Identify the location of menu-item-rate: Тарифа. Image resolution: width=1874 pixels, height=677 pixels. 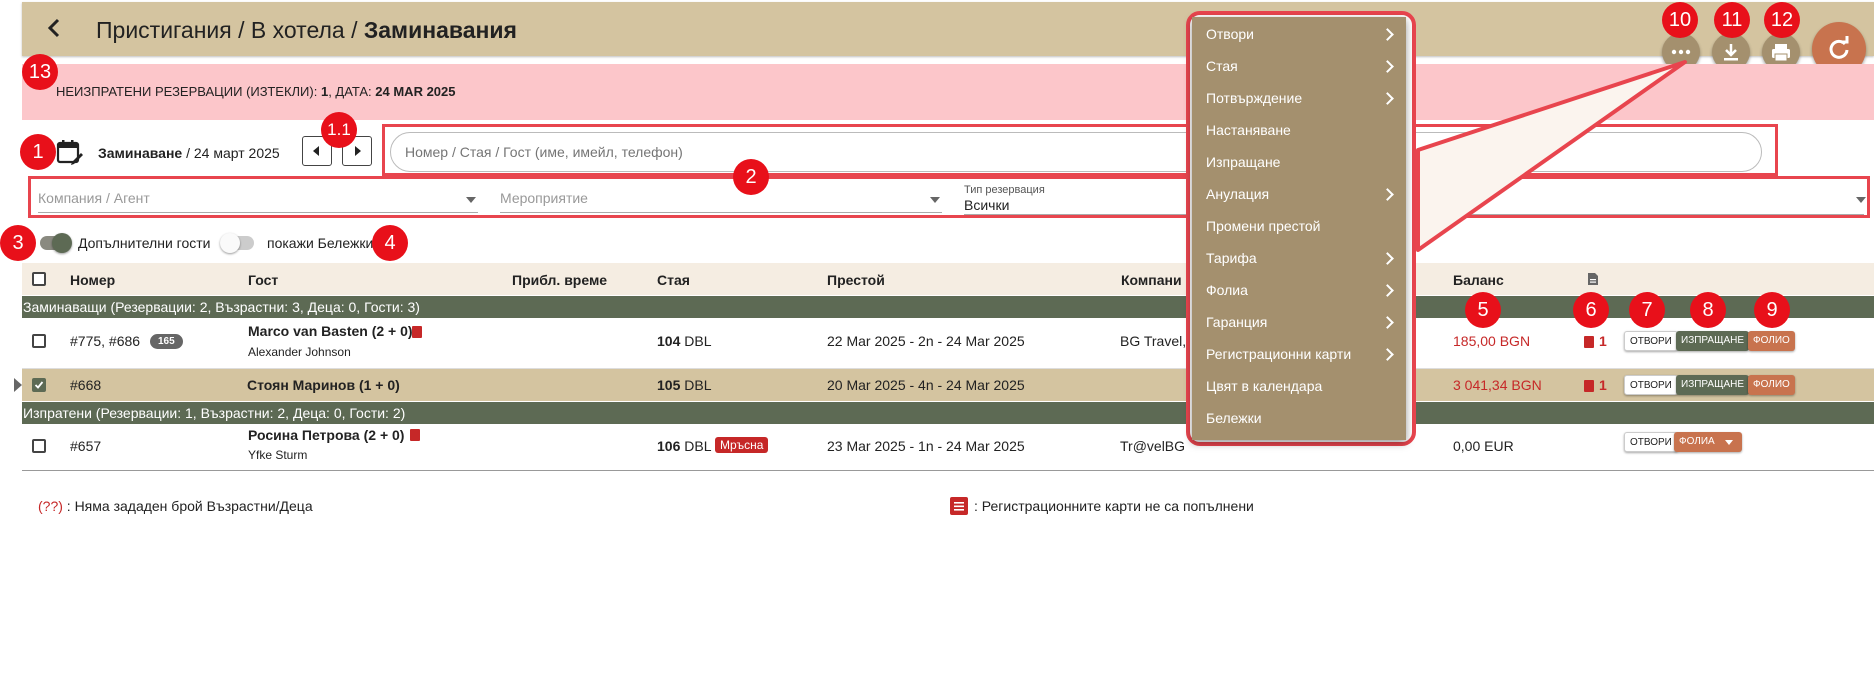
(1231, 258).